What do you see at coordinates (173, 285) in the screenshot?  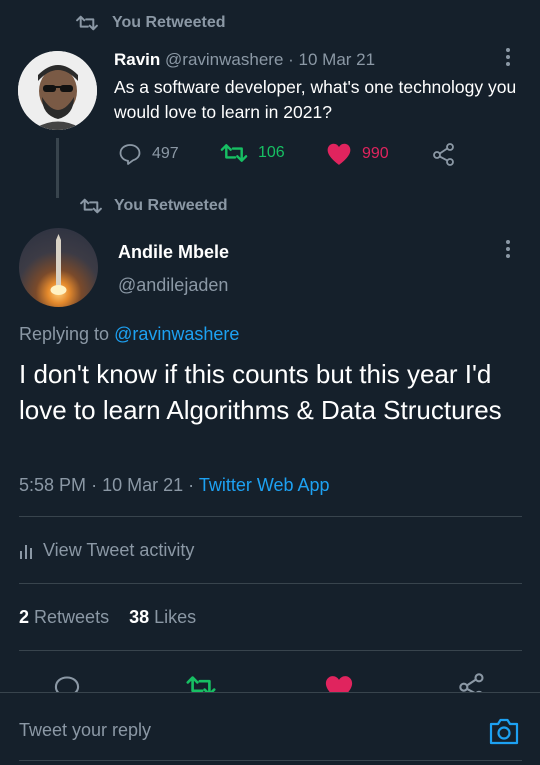 I see `author-handle: @andilejaden` at bounding box center [173, 285].